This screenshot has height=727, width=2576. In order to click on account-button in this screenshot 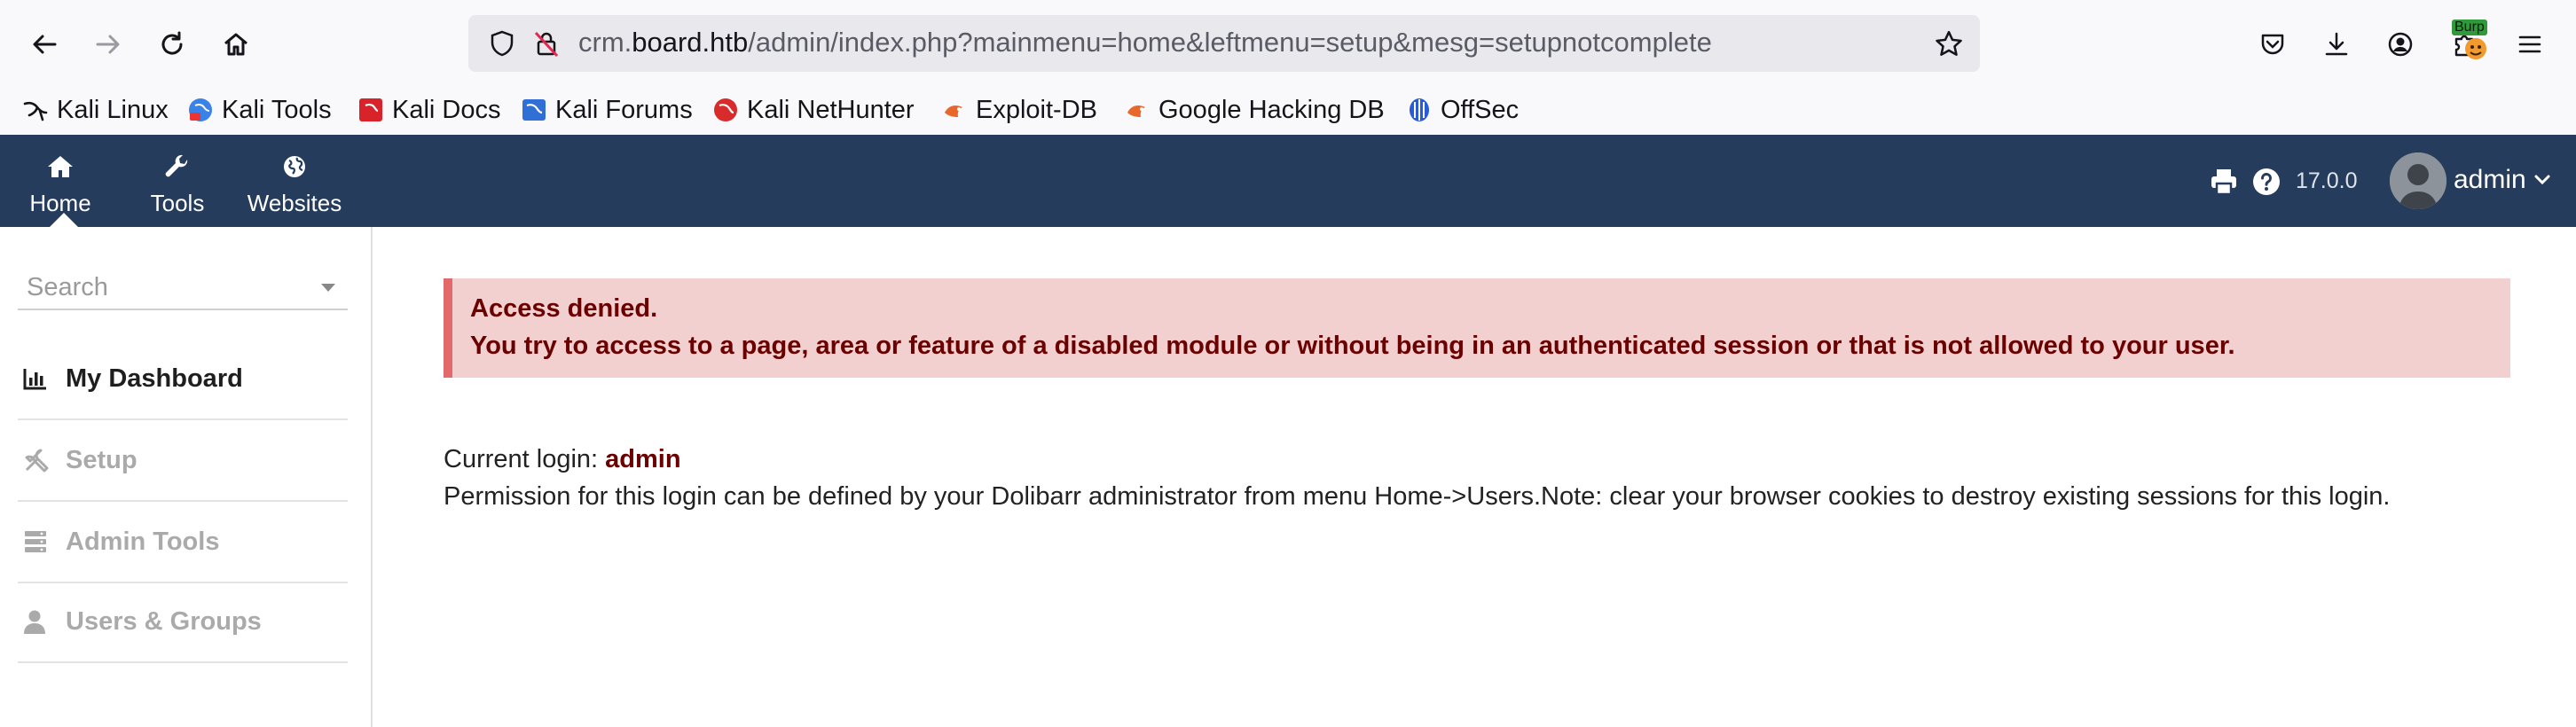, I will do `click(2400, 44)`.